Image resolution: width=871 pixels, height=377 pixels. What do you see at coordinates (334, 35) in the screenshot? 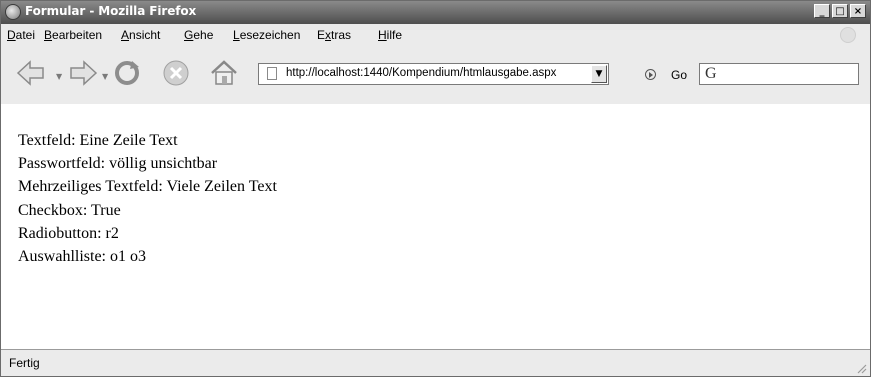
I see `menu-extras: Extras` at bounding box center [334, 35].